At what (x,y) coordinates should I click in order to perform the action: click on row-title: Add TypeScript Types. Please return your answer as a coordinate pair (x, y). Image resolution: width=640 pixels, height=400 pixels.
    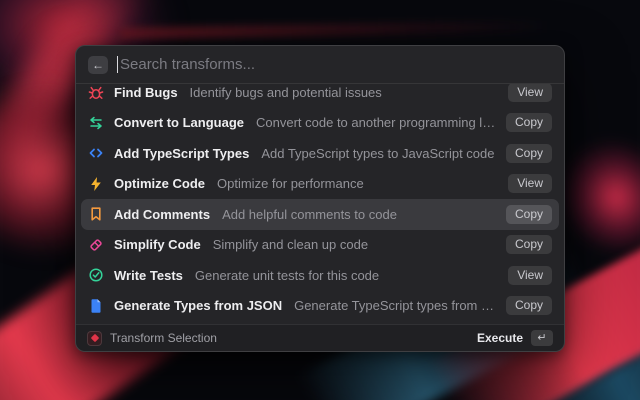
    Looking at the image, I should click on (182, 153).